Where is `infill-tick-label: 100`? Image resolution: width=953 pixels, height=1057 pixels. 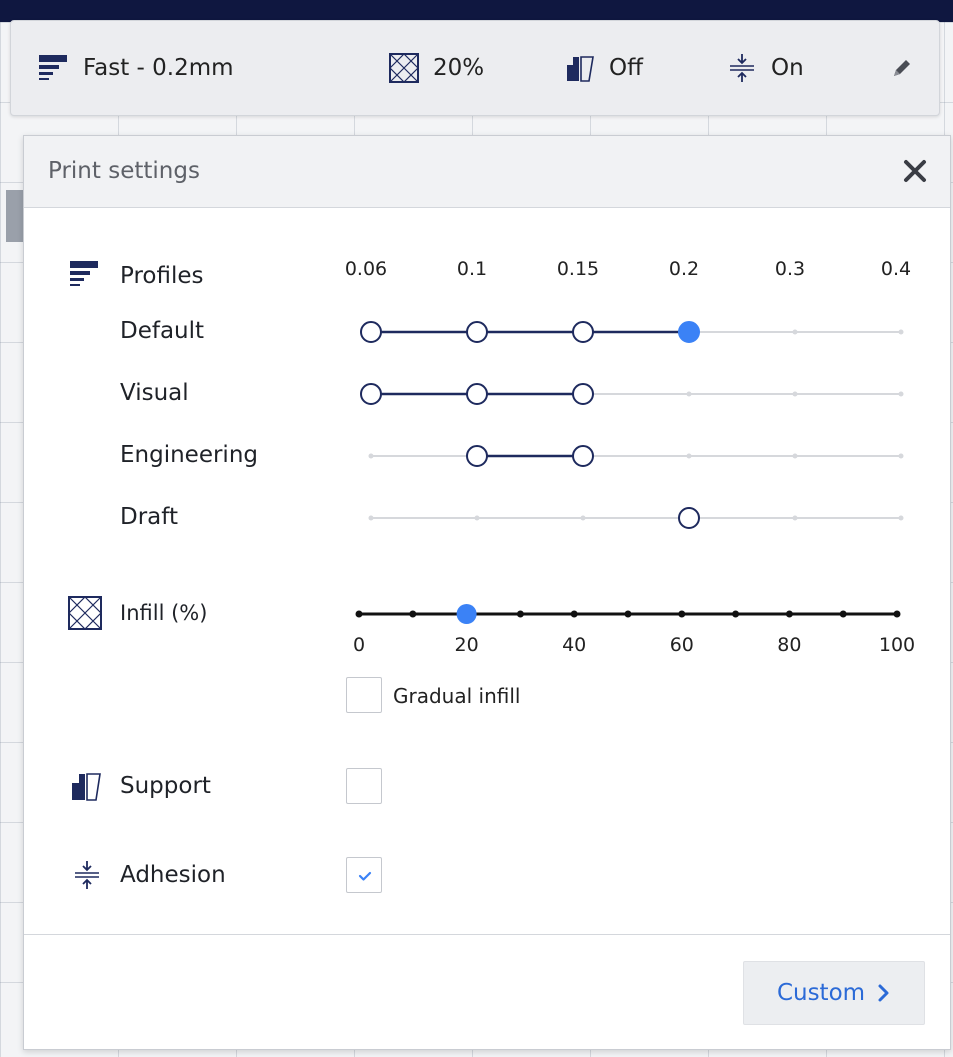
infill-tick-label: 100 is located at coordinates (897, 645).